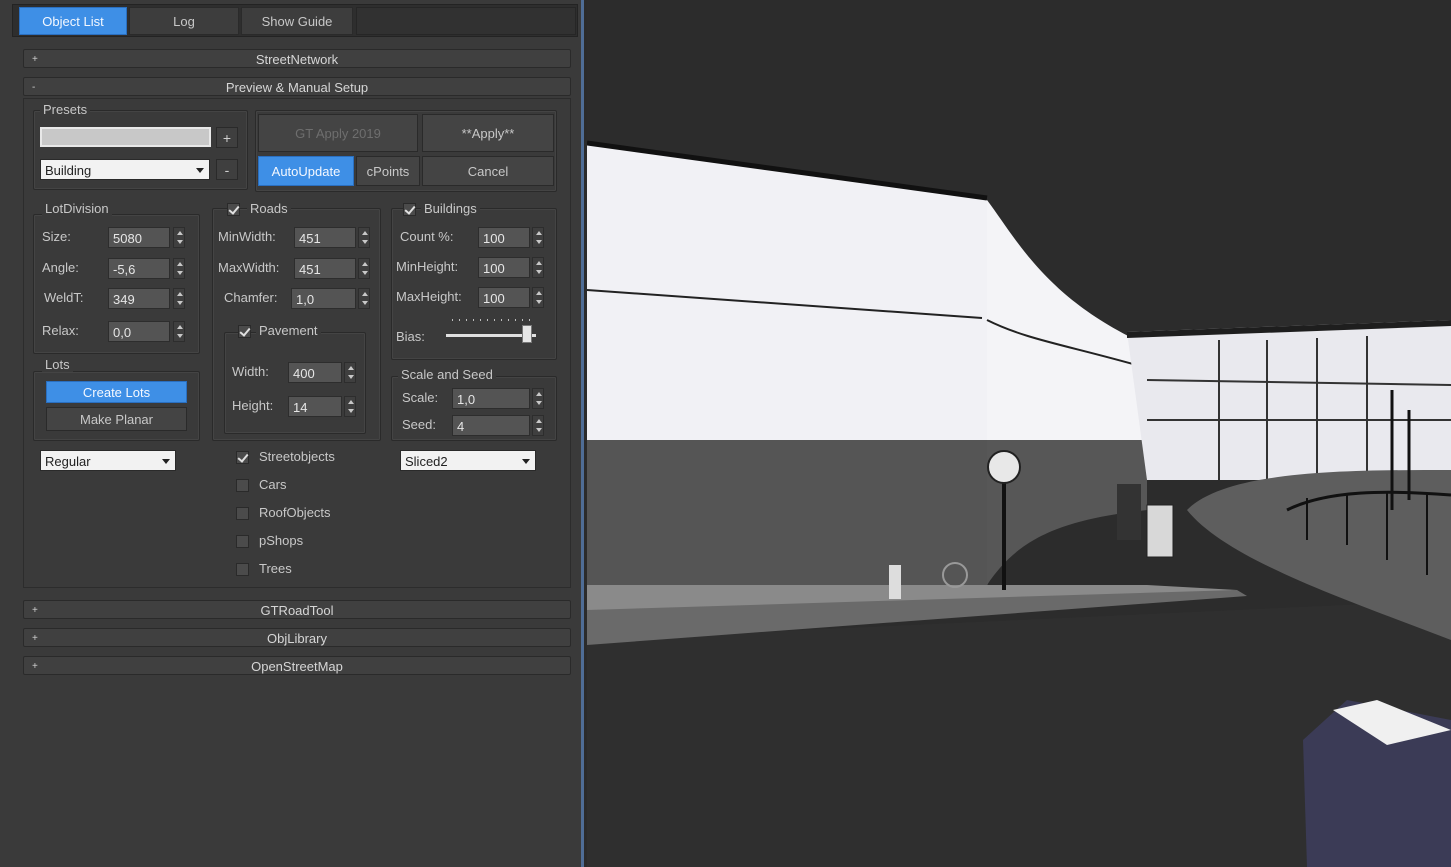 Image resolution: width=1451 pixels, height=867 pixels. I want to click on pavement-height-input: 14, so click(315, 406).